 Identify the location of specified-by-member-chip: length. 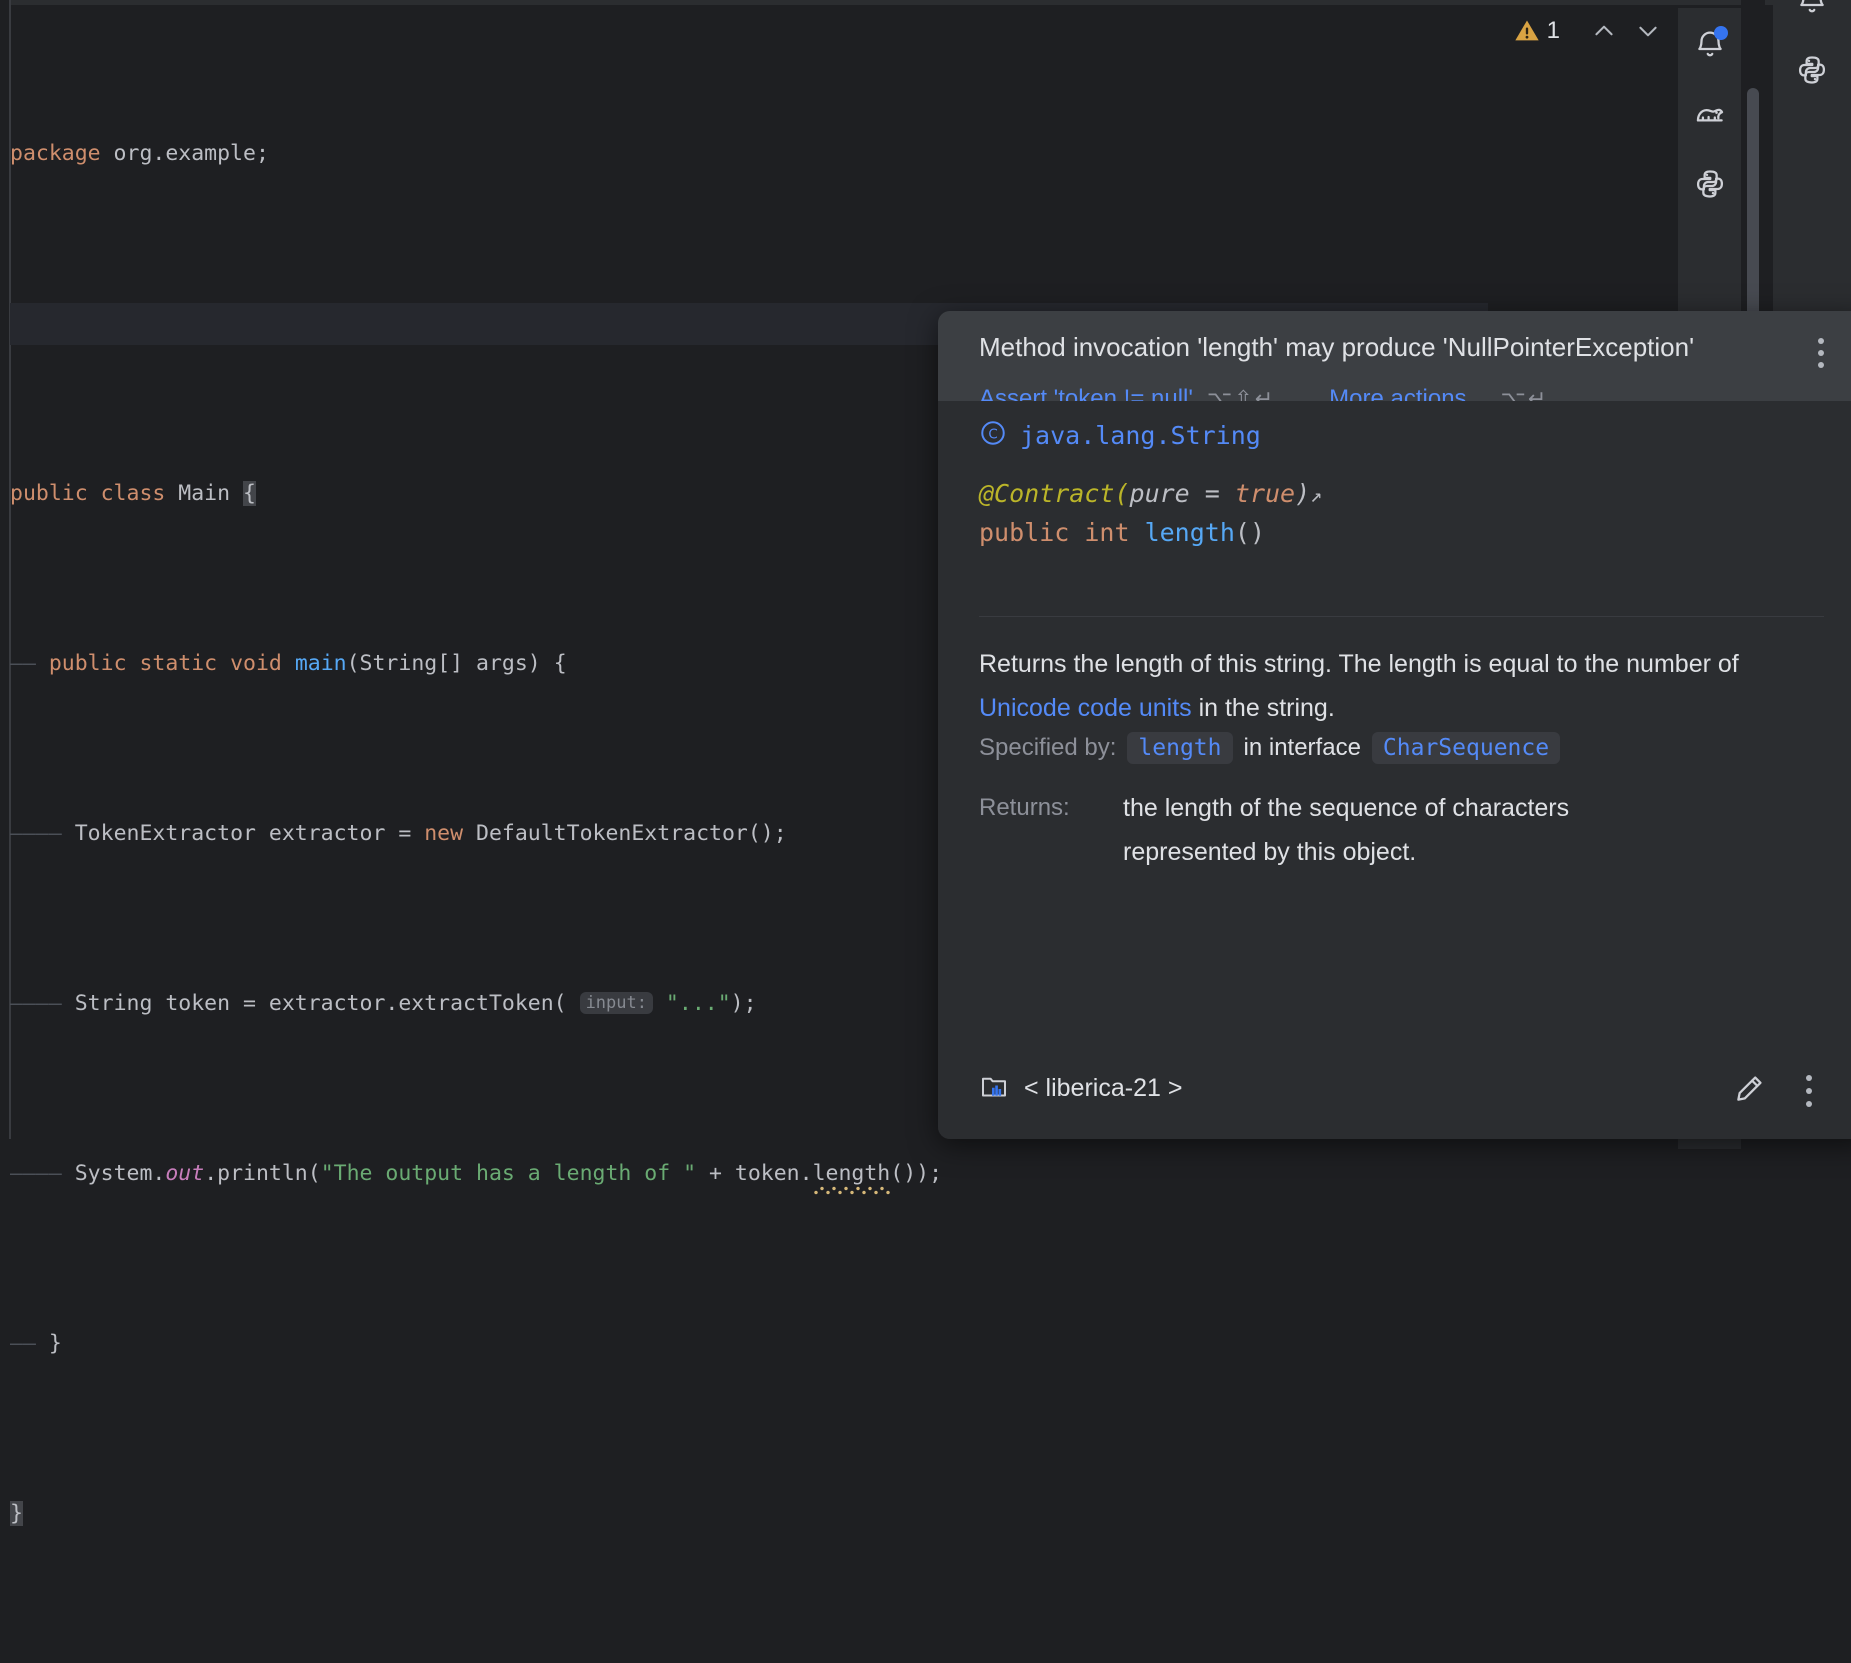
(1180, 748).